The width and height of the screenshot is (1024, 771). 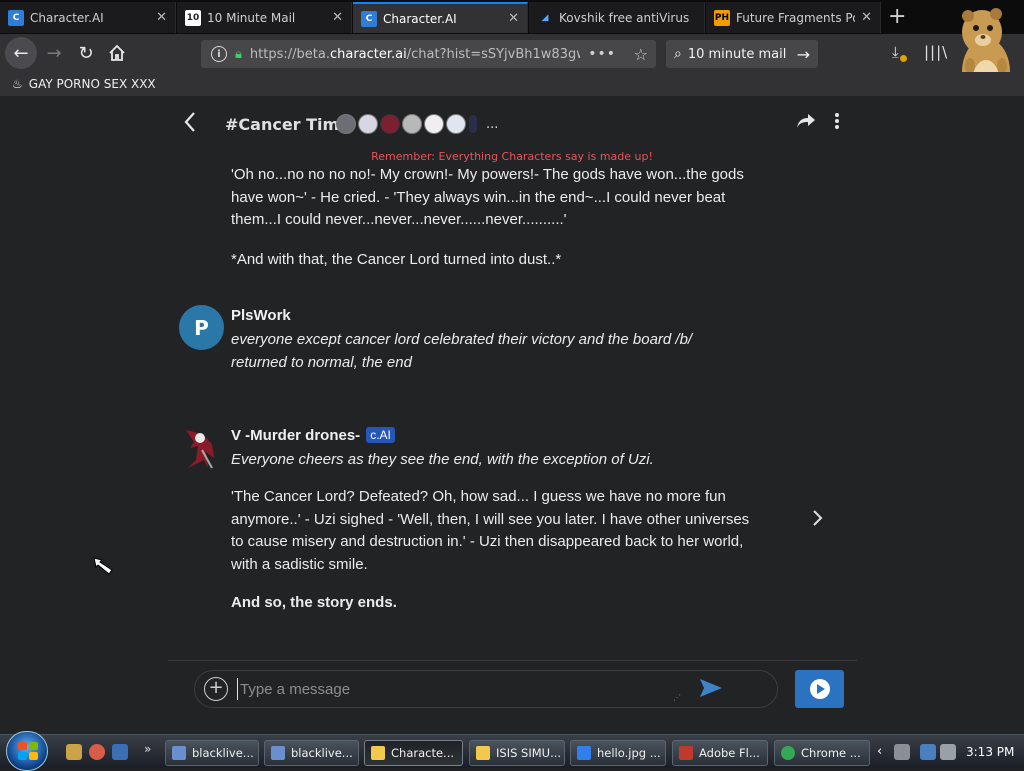 What do you see at coordinates (447, 689) in the screenshot?
I see `message-input` at bounding box center [447, 689].